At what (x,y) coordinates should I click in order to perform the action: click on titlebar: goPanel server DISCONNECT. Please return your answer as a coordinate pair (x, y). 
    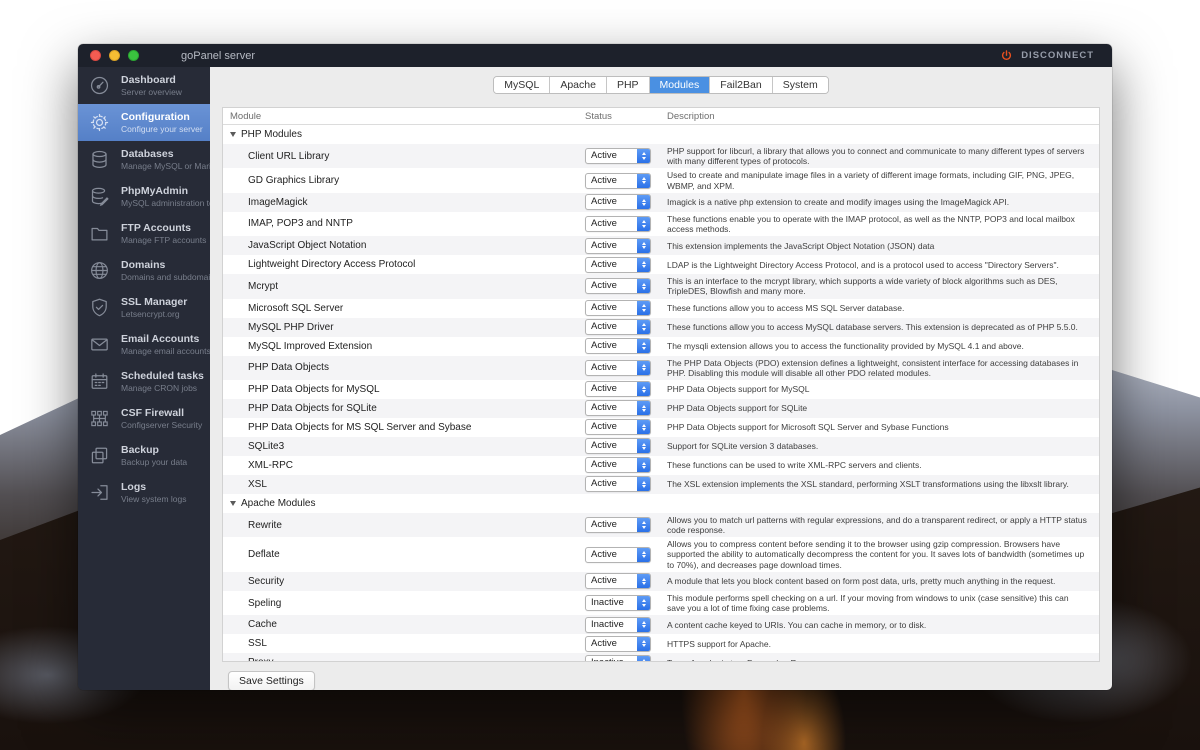
    Looking at the image, I should click on (595, 55).